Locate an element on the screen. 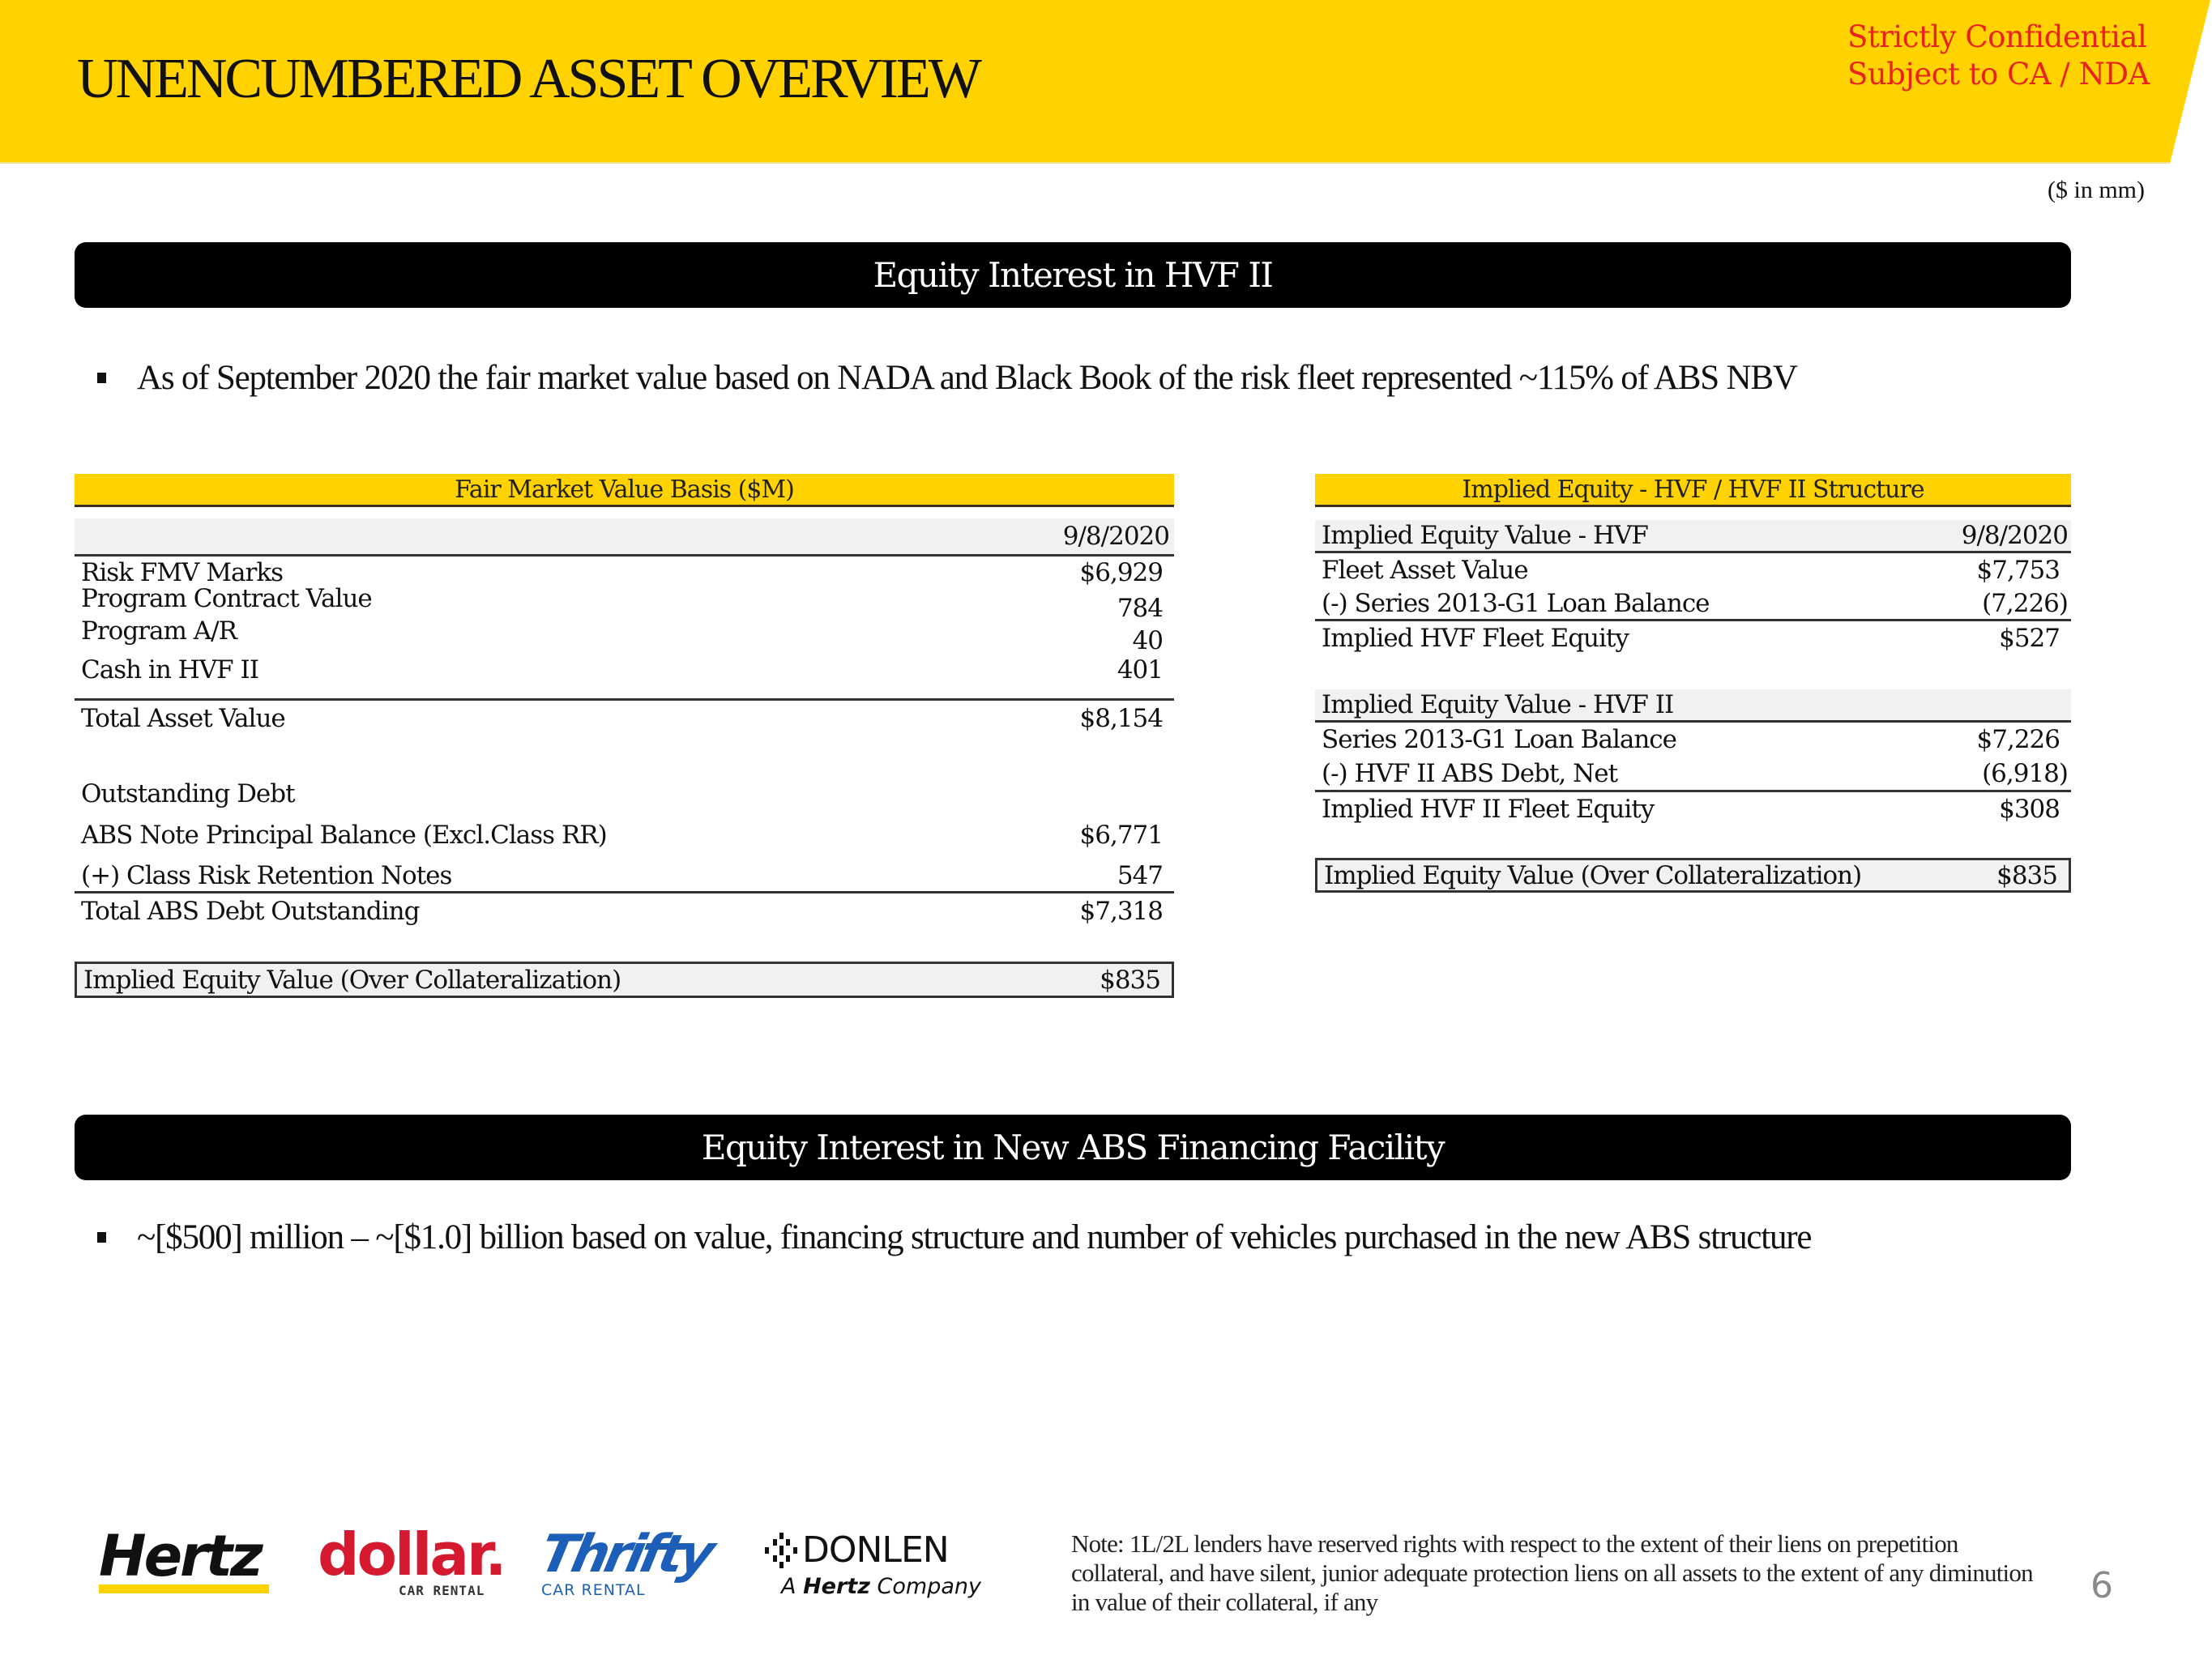 This screenshot has height=1659, width=2212. row-label: Program A/R is located at coordinates (159, 631).